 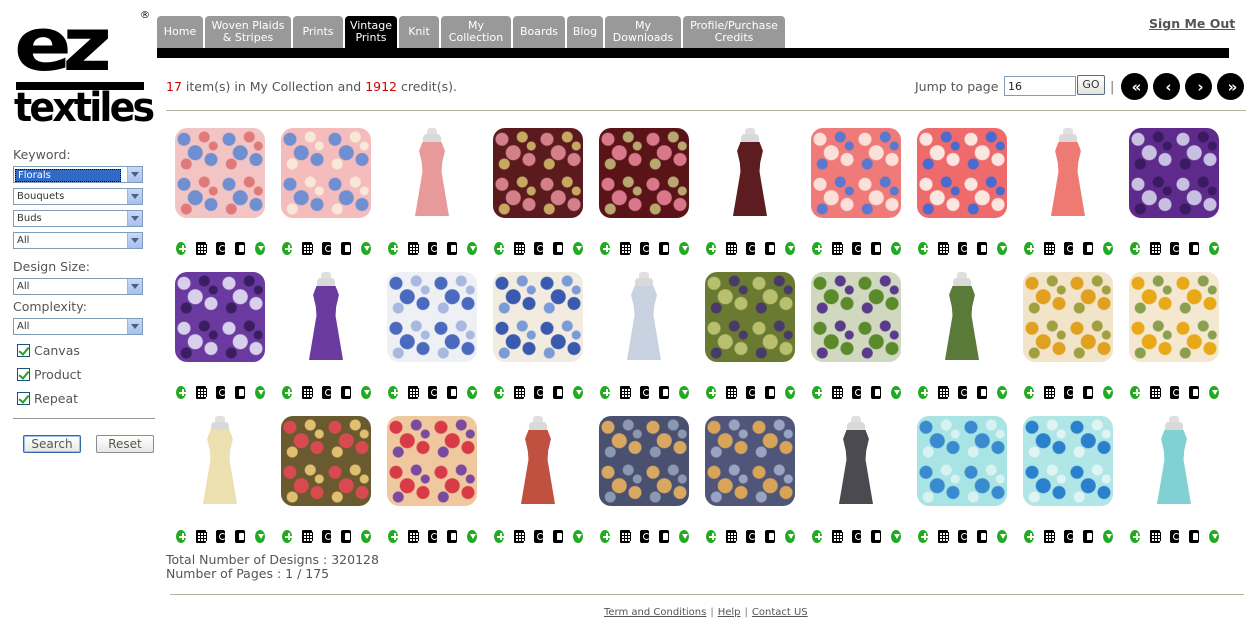 I want to click on tab-home: Home, so click(x=180, y=32).